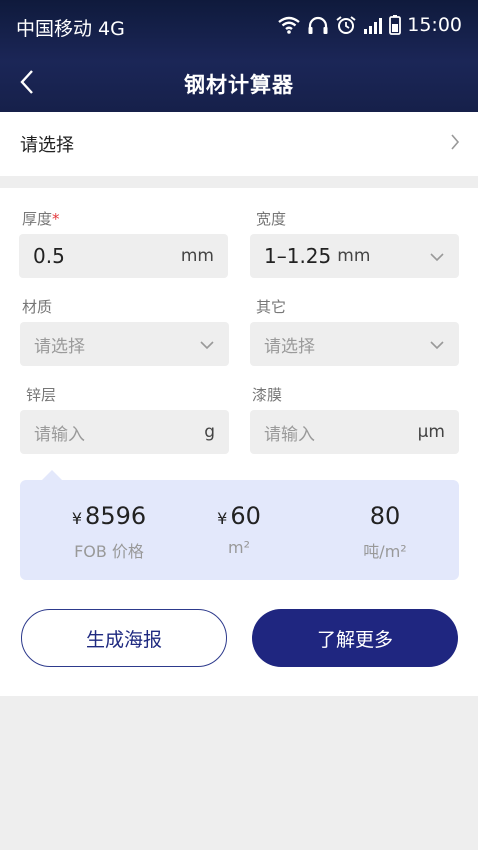 Image resolution: width=478 pixels, height=850 pixels. I want to click on headphones-icon, so click(318, 25).